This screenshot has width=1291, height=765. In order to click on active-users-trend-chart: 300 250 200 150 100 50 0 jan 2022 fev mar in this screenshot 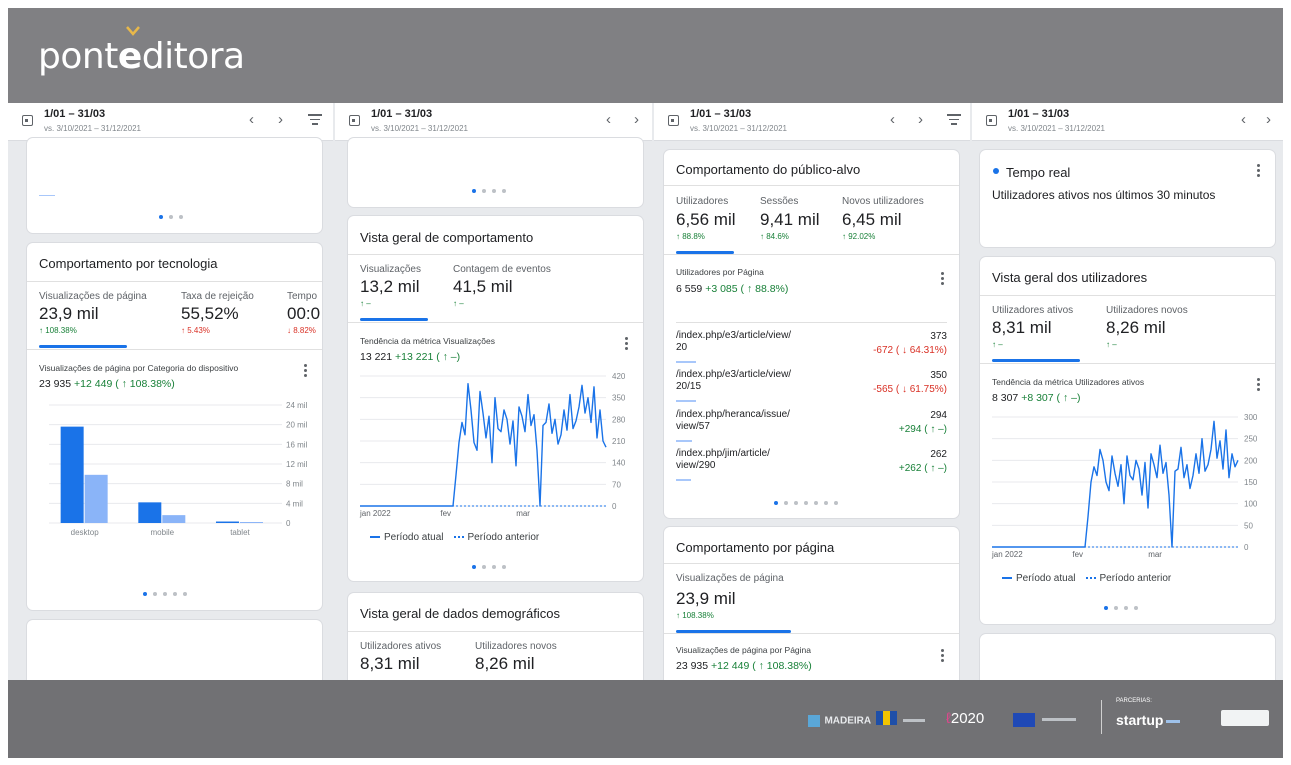, I will do `click(1127, 489)`.